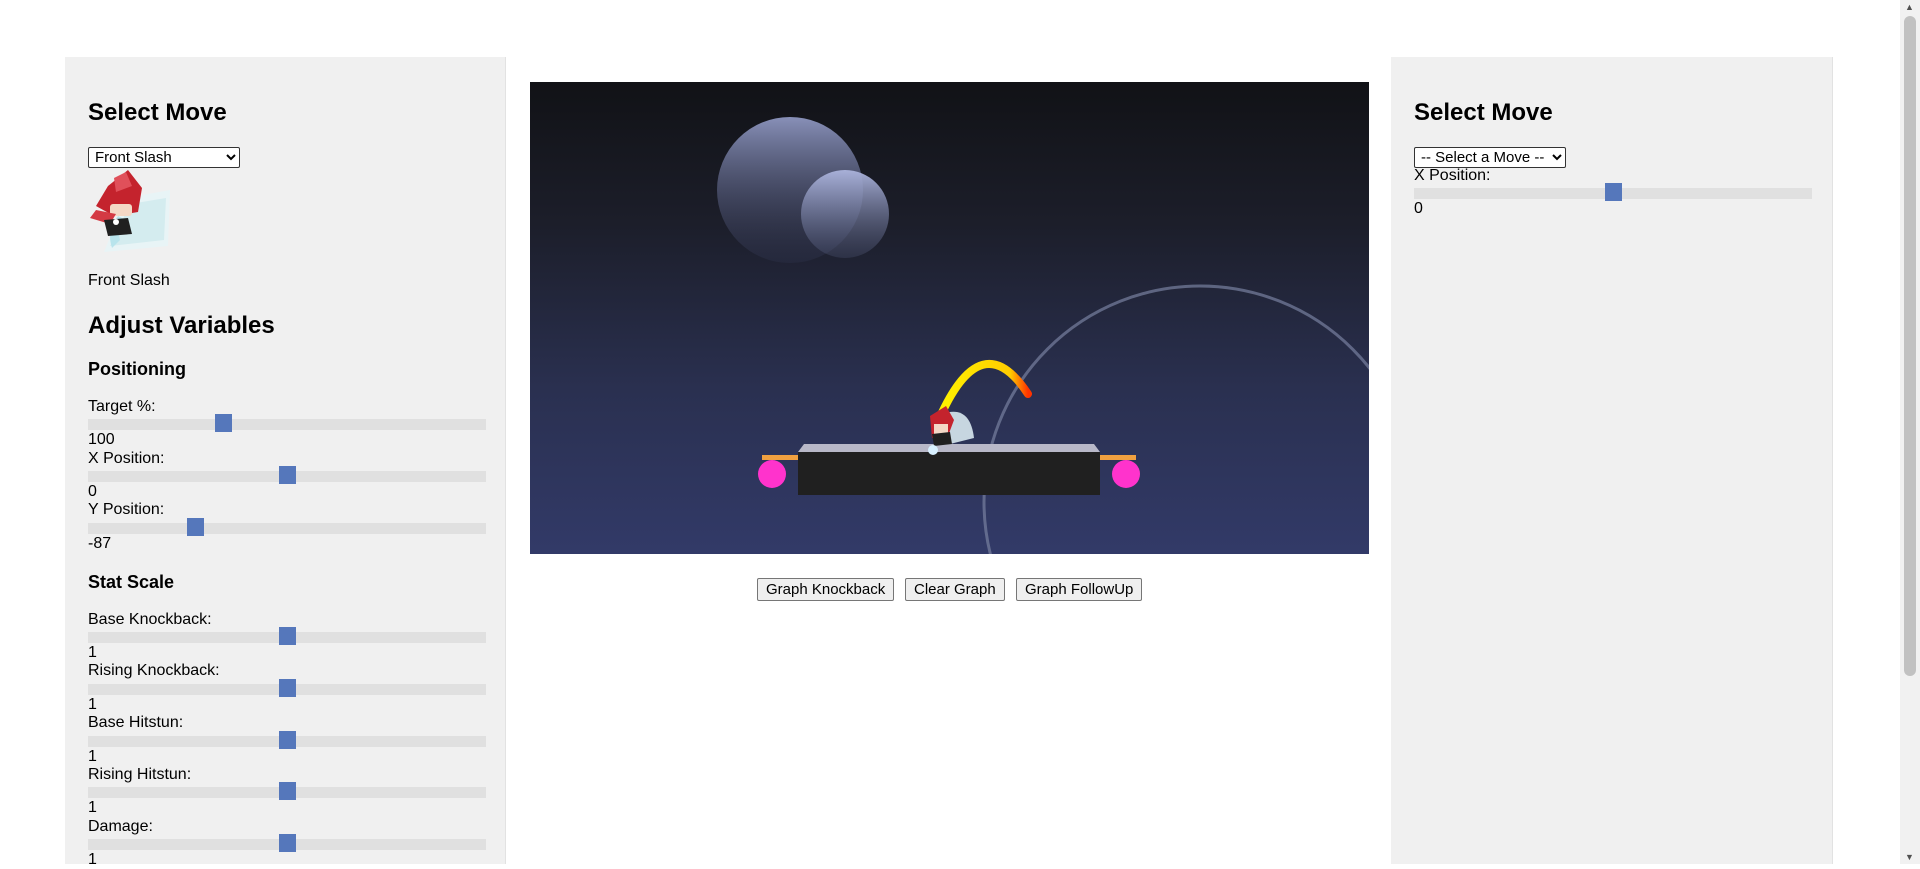 The height and width of the screenshot is (869, 1920). Describe the element at coordinates (136, 722) in the screenshot. I see `base-hitstun-label: Base Hitstun:` at that location.